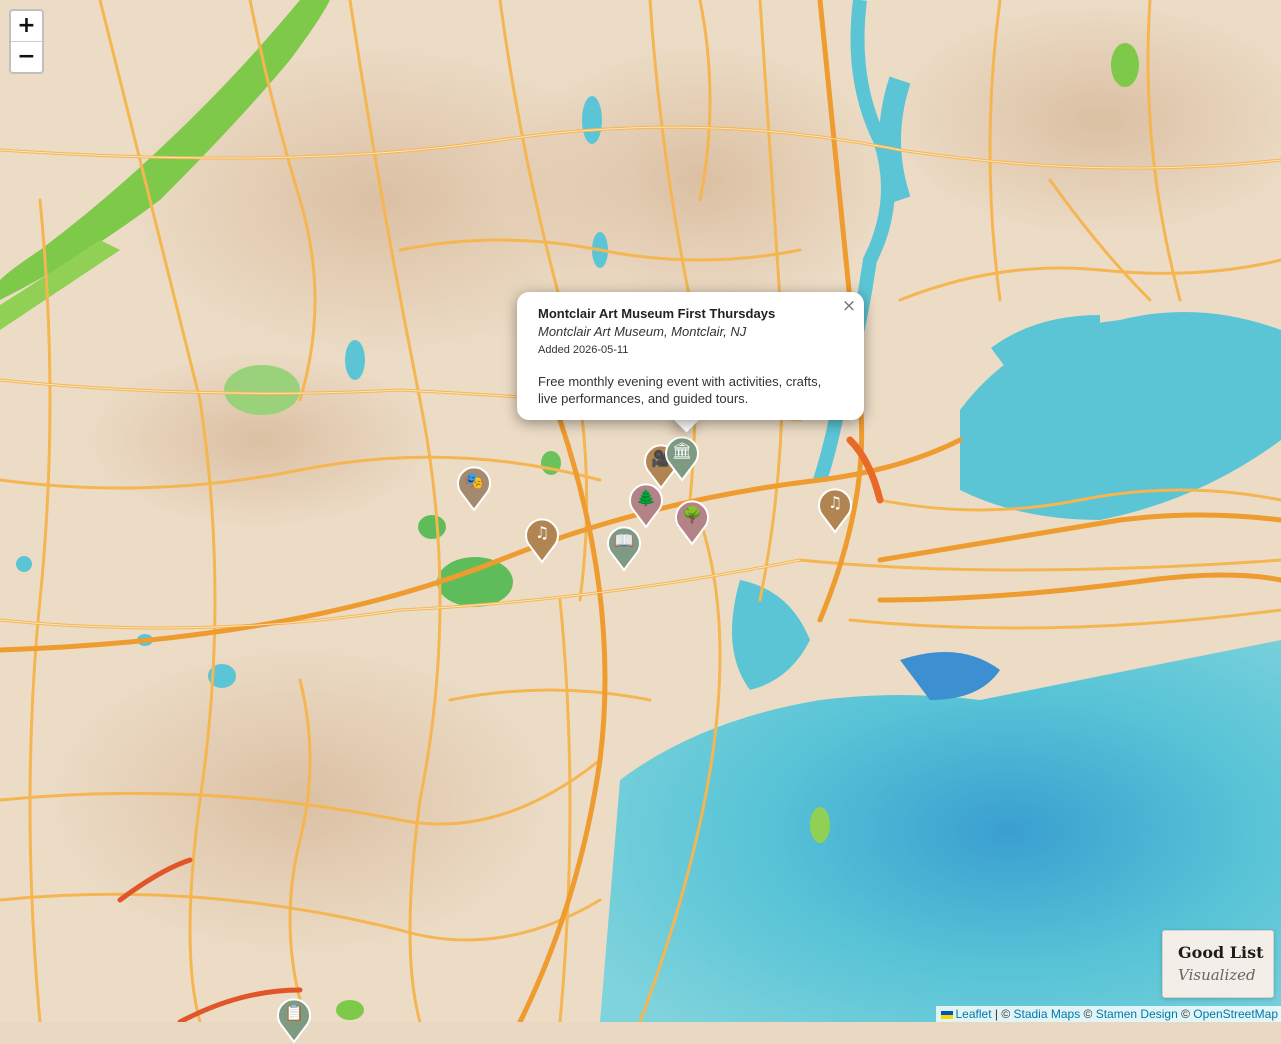 The width and height of the screenshot is (1281, 1044). I want to click on zoom-out-button: −, so click(26, 56).